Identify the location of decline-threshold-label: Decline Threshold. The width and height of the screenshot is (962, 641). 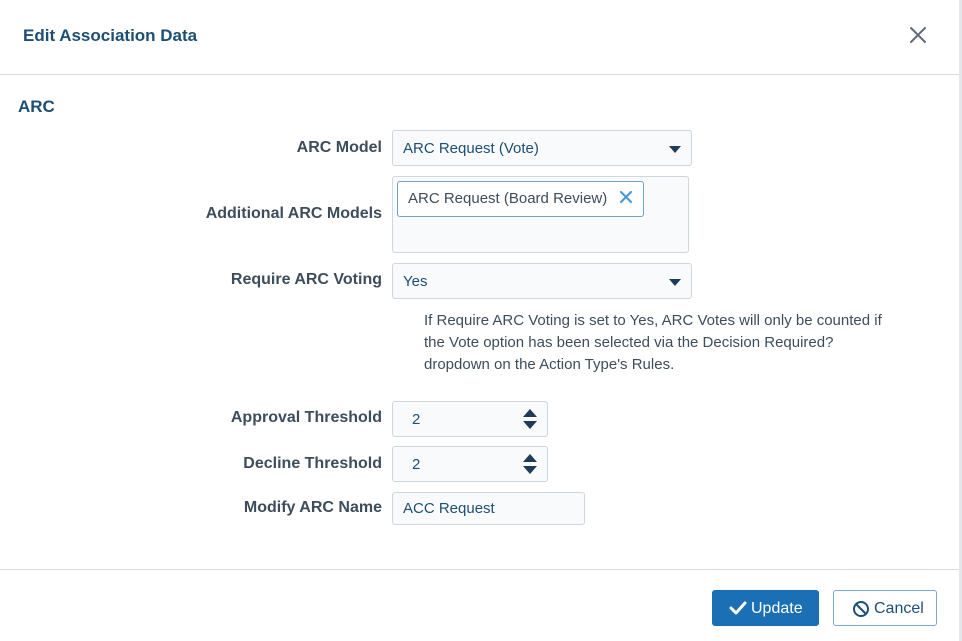
(312, 463).